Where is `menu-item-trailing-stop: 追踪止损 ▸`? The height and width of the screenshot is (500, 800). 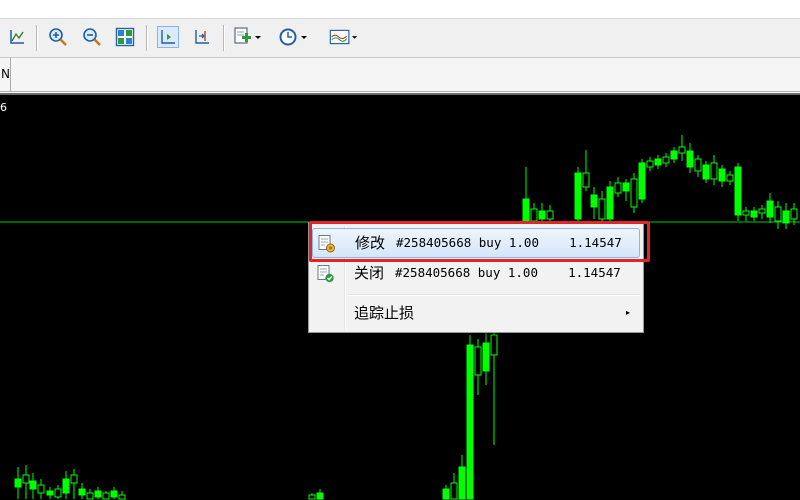 menu-item-trailing-stop: 追踪止损 ▸ is located at coordinates (476, 314).